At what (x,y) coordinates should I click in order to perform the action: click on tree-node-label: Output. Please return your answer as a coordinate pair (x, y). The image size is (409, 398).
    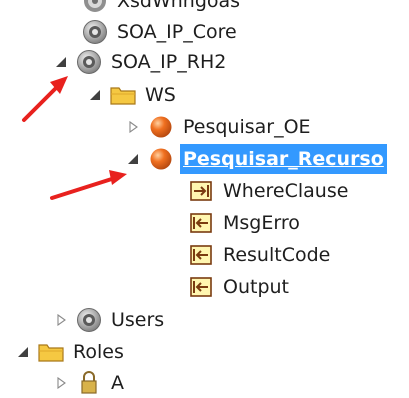
    Looking at the image, I should click on (256, 287).